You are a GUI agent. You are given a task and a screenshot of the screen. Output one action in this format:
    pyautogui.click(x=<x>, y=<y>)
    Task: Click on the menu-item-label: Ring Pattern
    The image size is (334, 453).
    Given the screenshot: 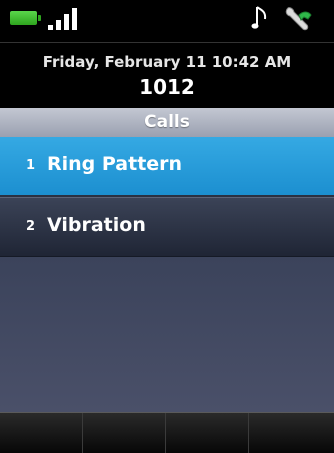 What is the action you would take?
    pyautogui.click(x=115, y=164)
    